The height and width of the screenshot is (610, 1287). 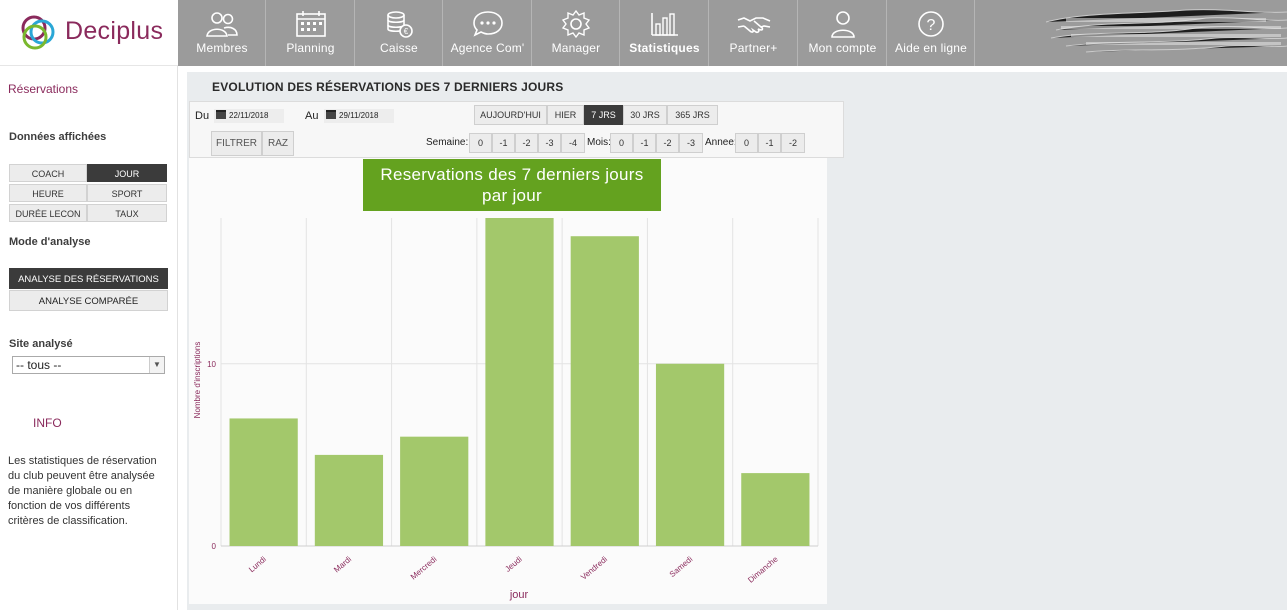 What do you see at coordinates (263, 482) in the screenshot?
I see `bar-lundi` at bounding box center [263, 482].